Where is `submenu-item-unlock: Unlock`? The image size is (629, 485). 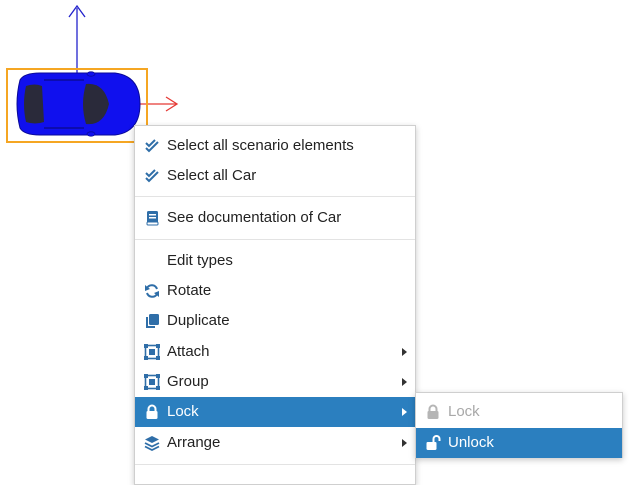 submenu-item-unlock: Unlock is located at coordinates (519, 443).